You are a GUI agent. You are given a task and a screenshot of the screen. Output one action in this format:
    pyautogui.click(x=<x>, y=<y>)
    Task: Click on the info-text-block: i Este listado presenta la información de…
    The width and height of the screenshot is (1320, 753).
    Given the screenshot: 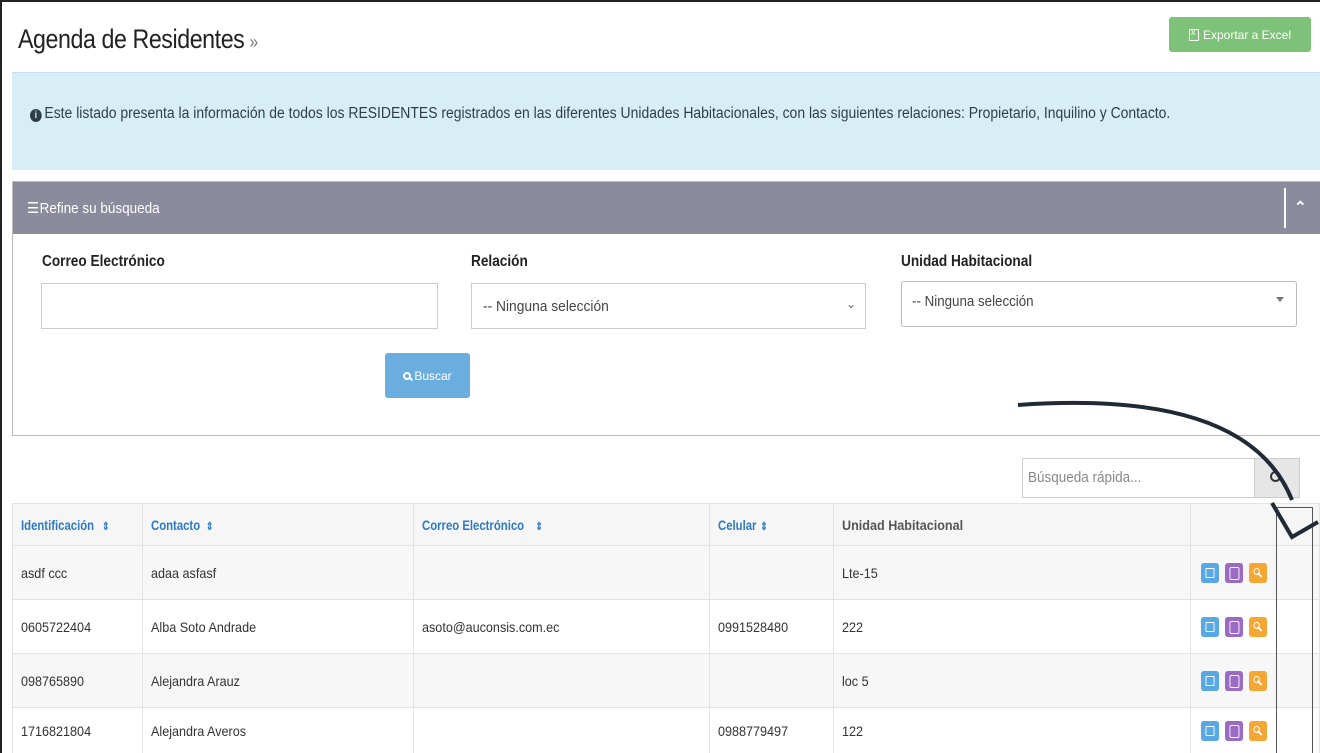 What is the action you would take?
    pyautogui.click(x=673, y=113)
    